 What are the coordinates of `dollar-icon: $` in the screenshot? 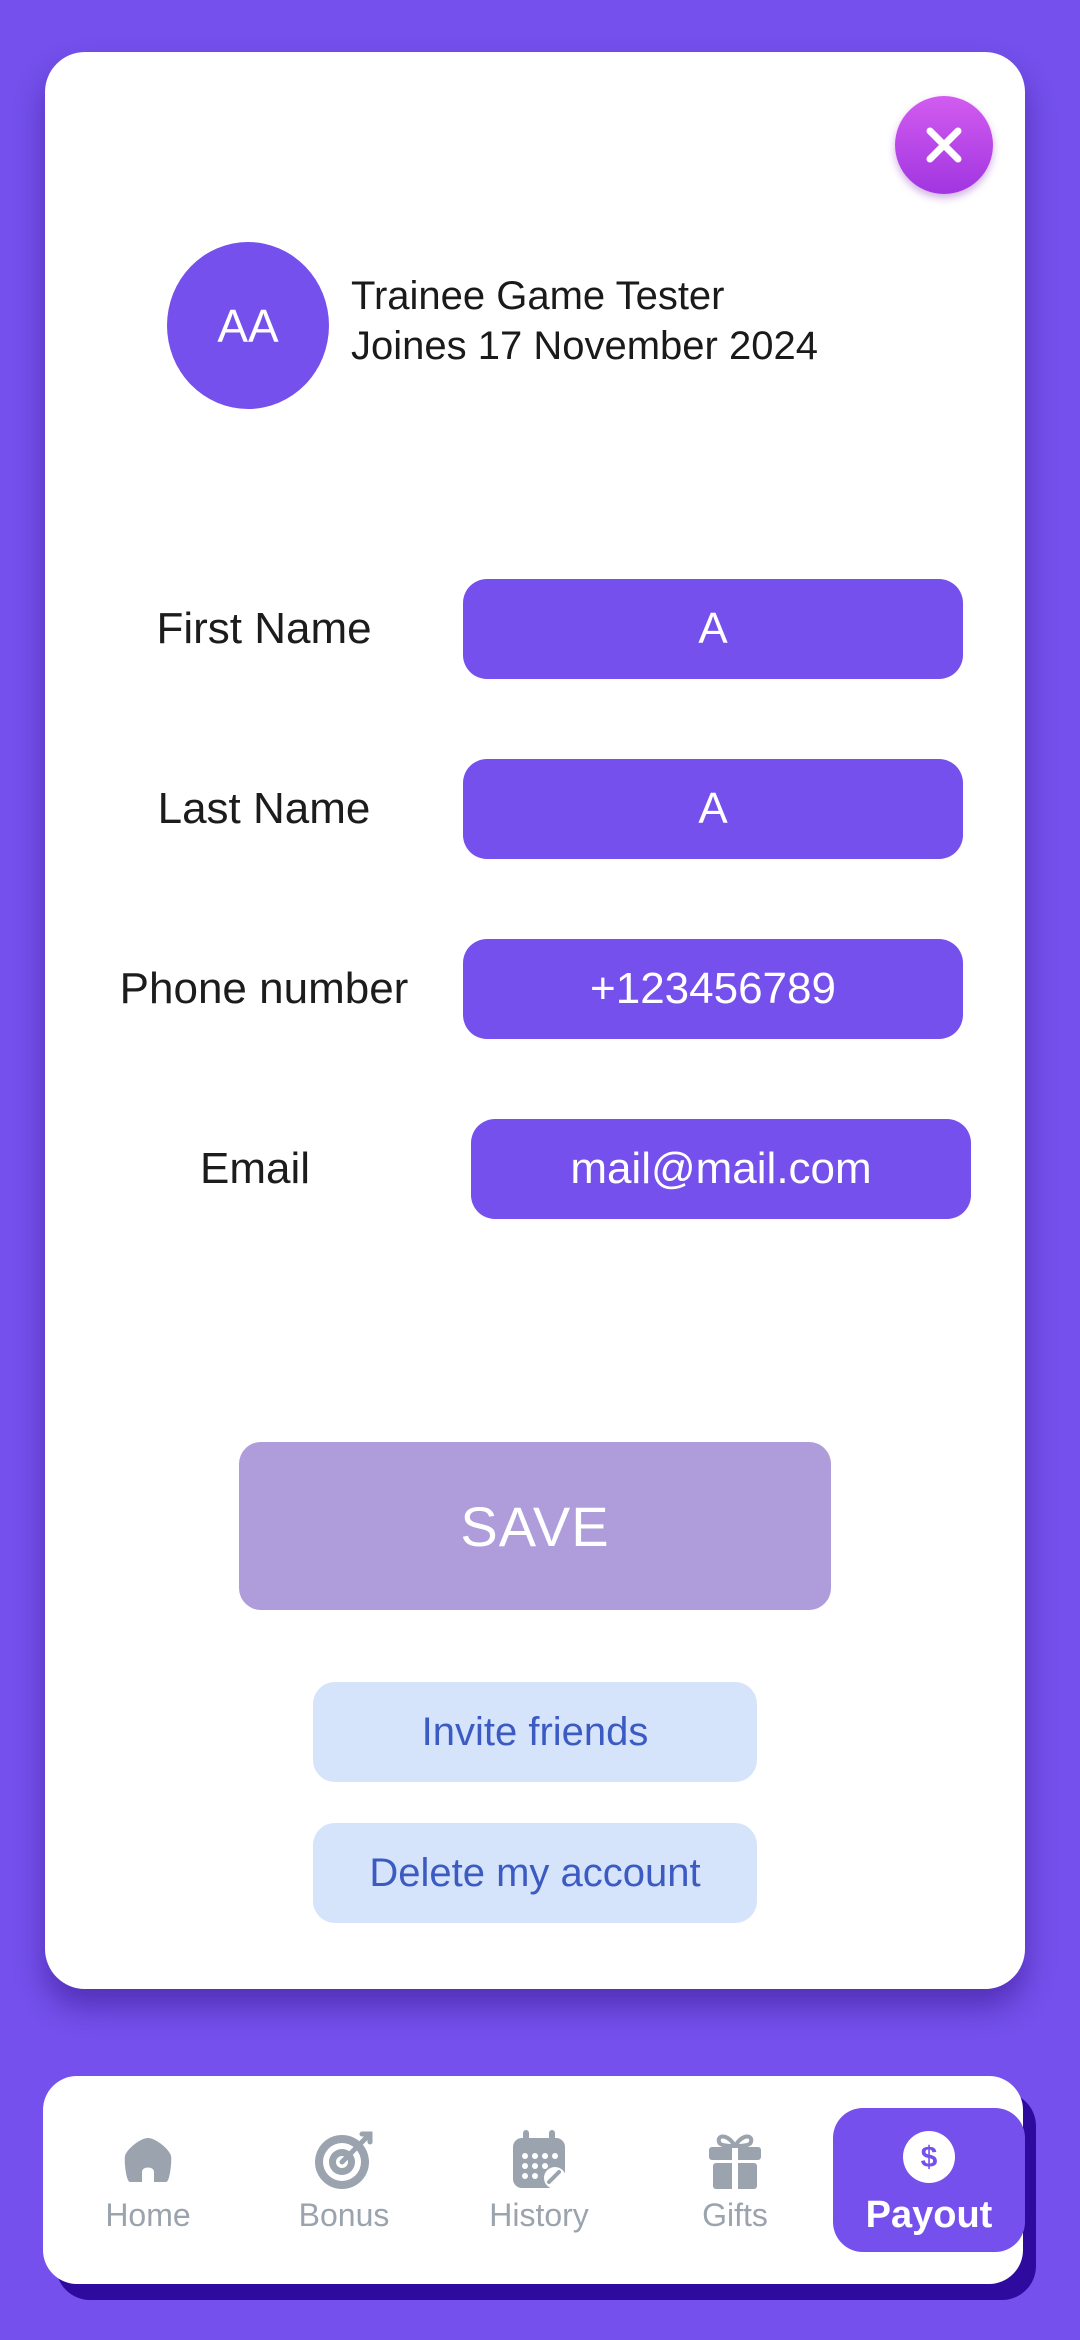 It's located at (929, 2157).